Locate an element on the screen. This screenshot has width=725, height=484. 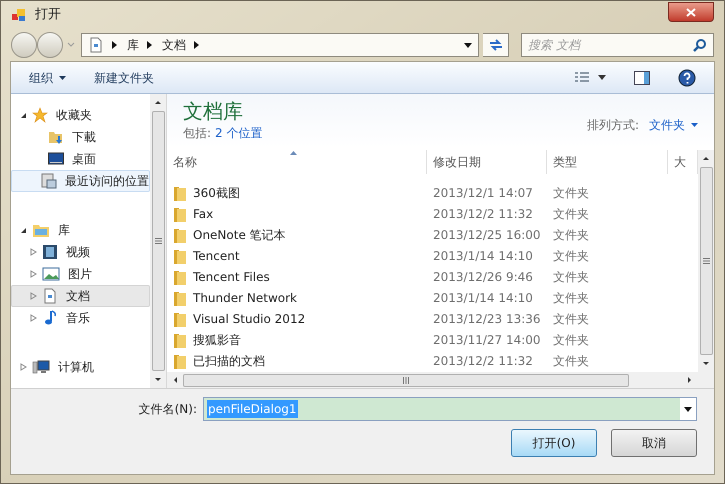
file-row: Visual Studio 2012 2013/12/23 13:36 文件夹 is located at coordinates (432, 318).